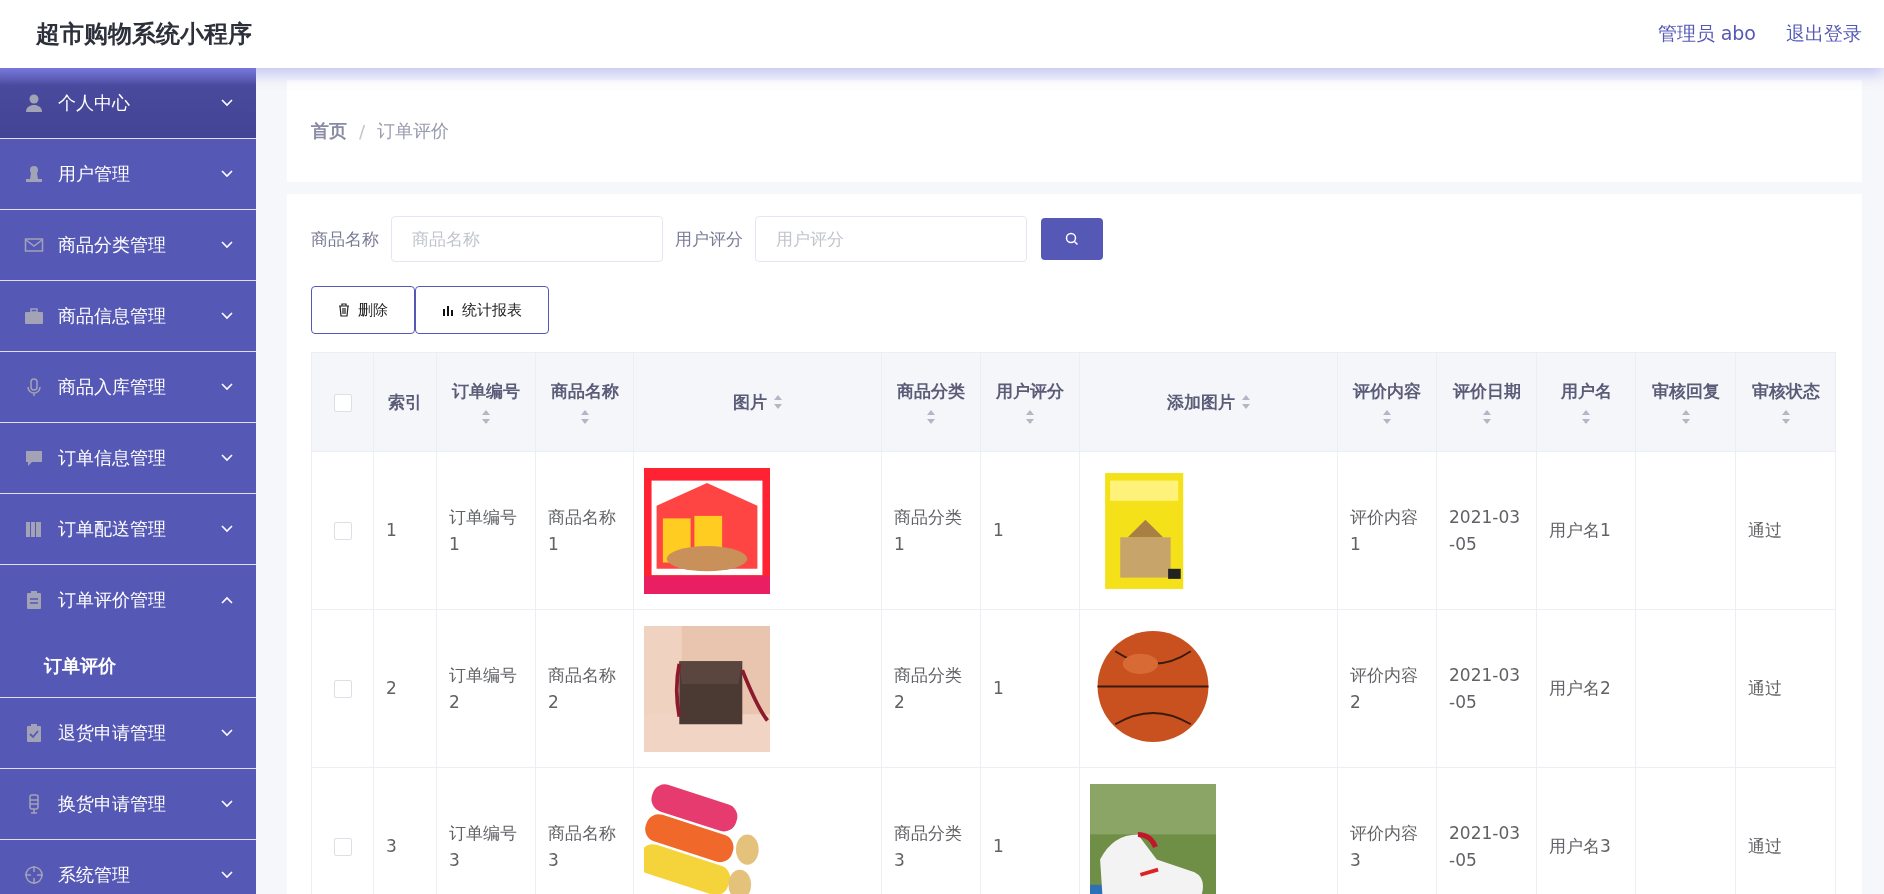 This screenshot has width=1884, height=894. I want to click on menu-label: 订单配送管理, so click(112, 529).